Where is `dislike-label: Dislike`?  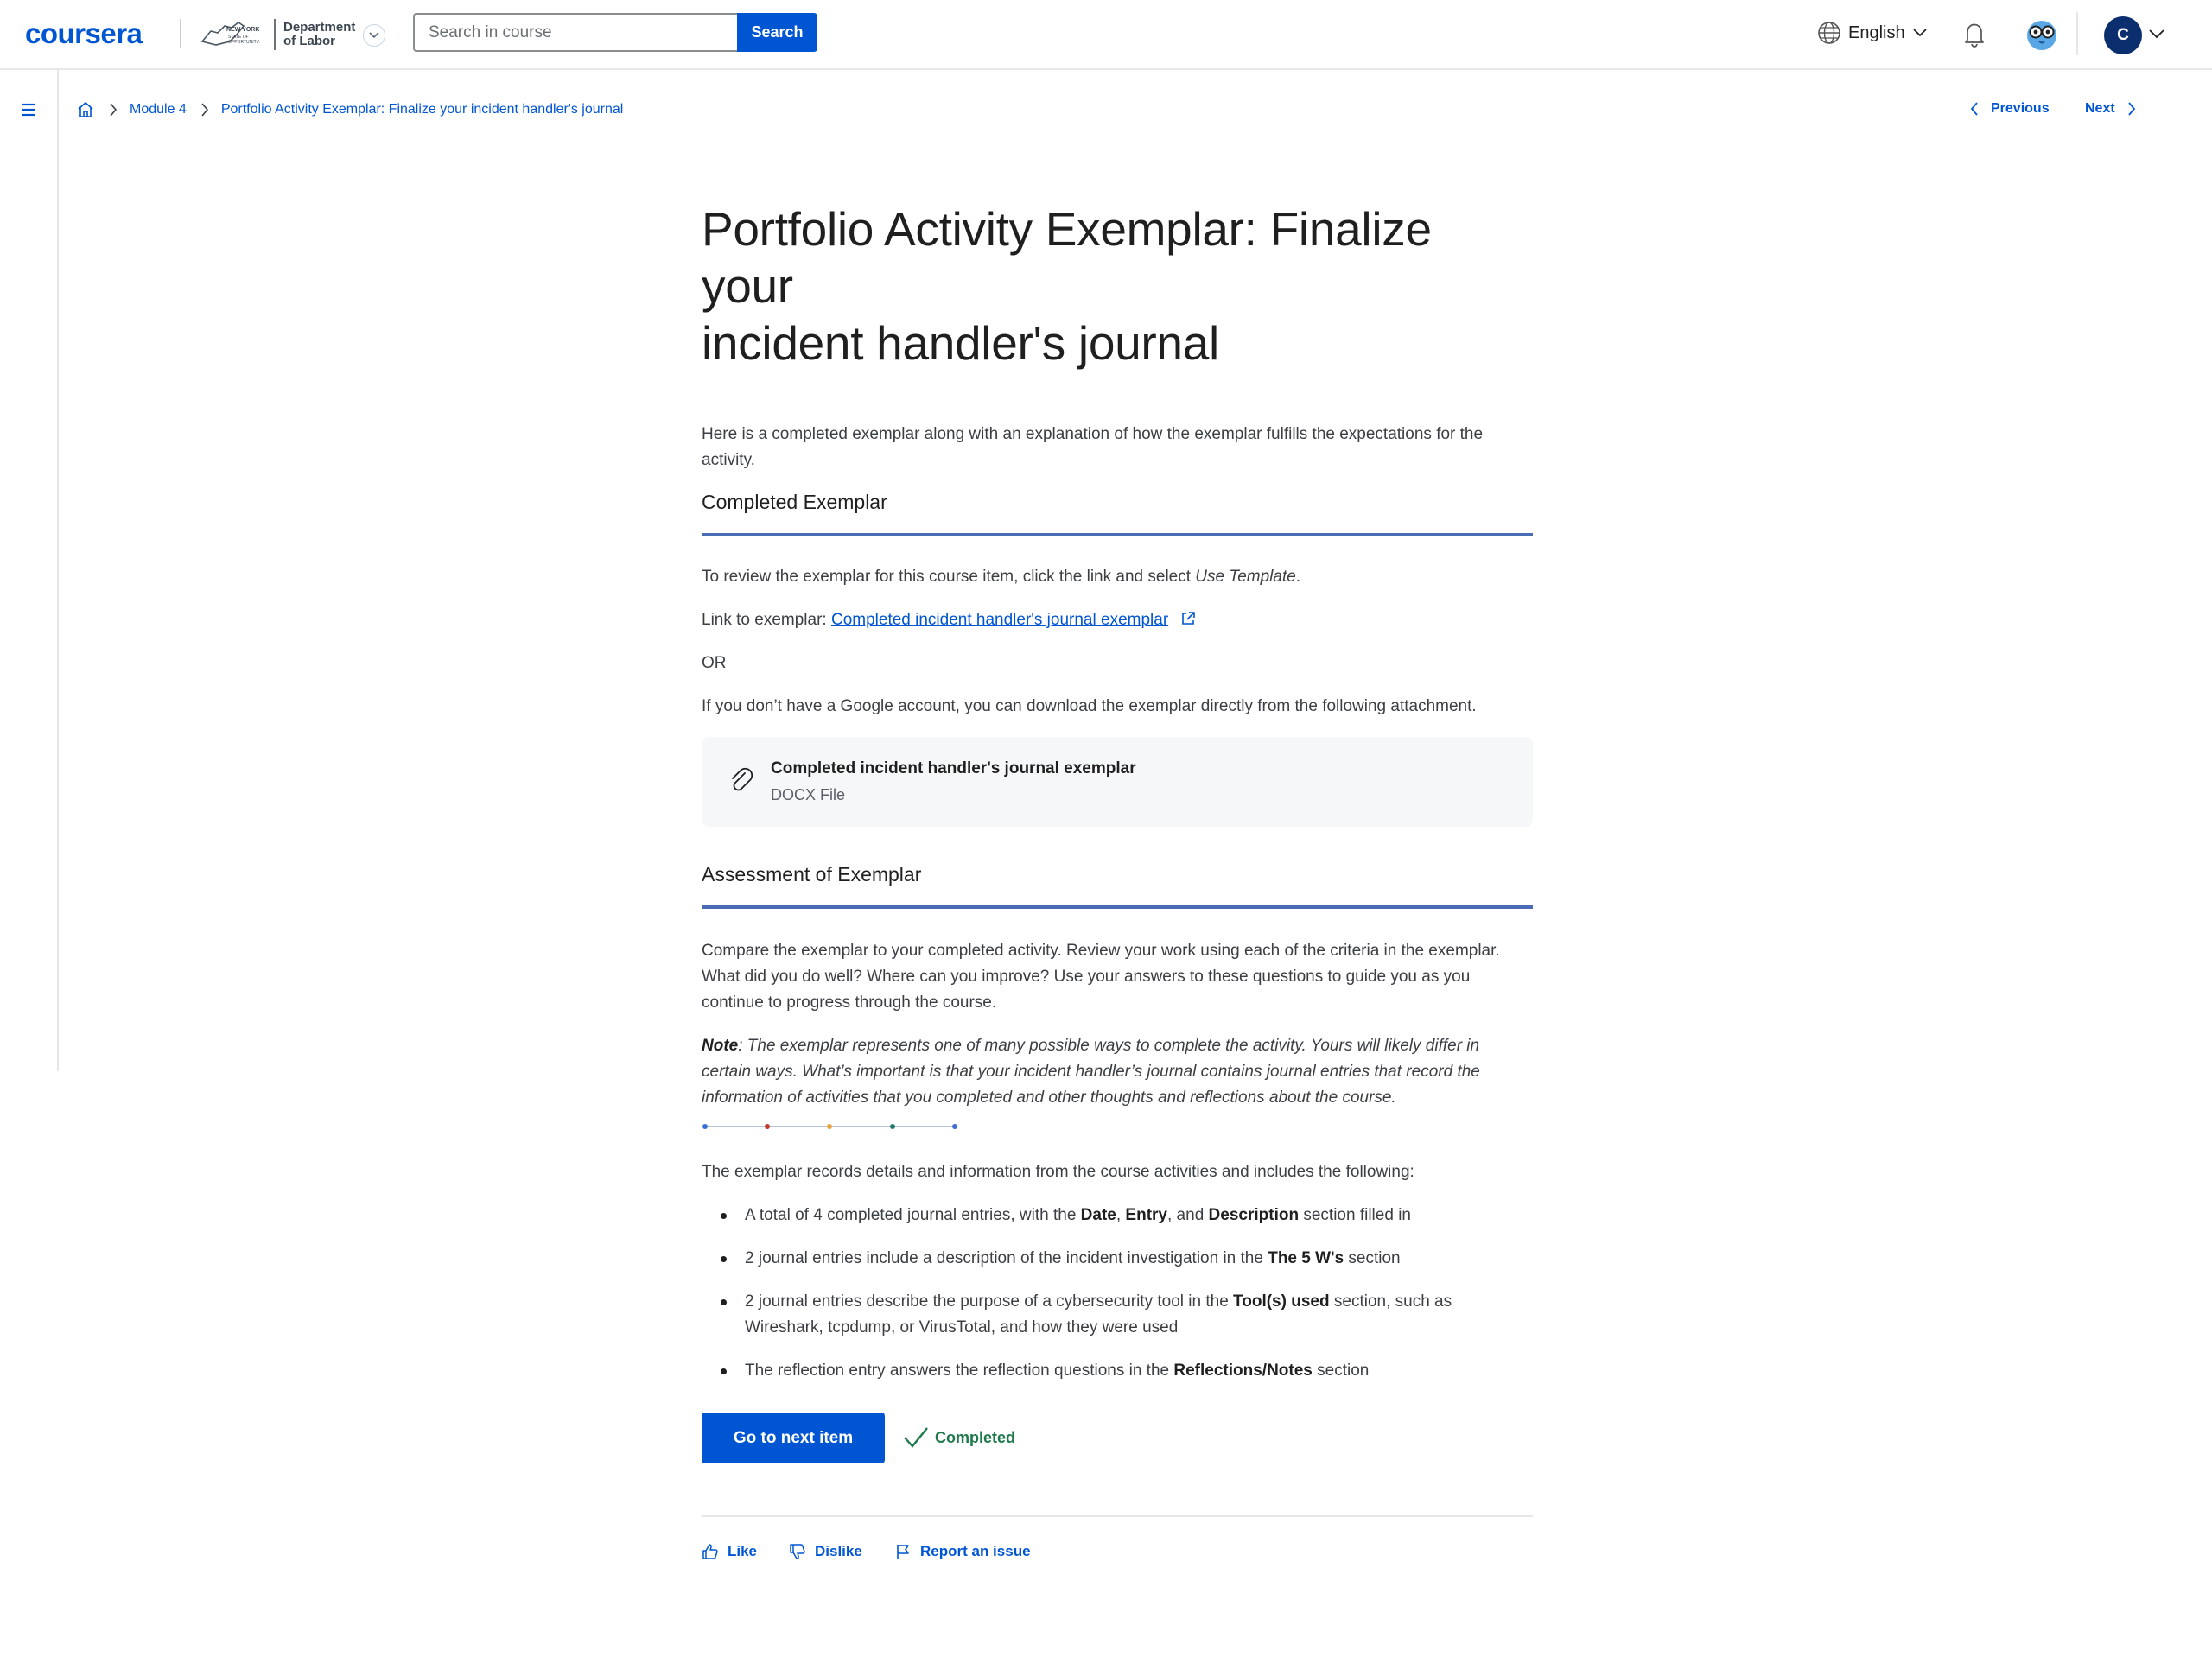
dislike-label: Dislike is located at coordinates (838, 1551).